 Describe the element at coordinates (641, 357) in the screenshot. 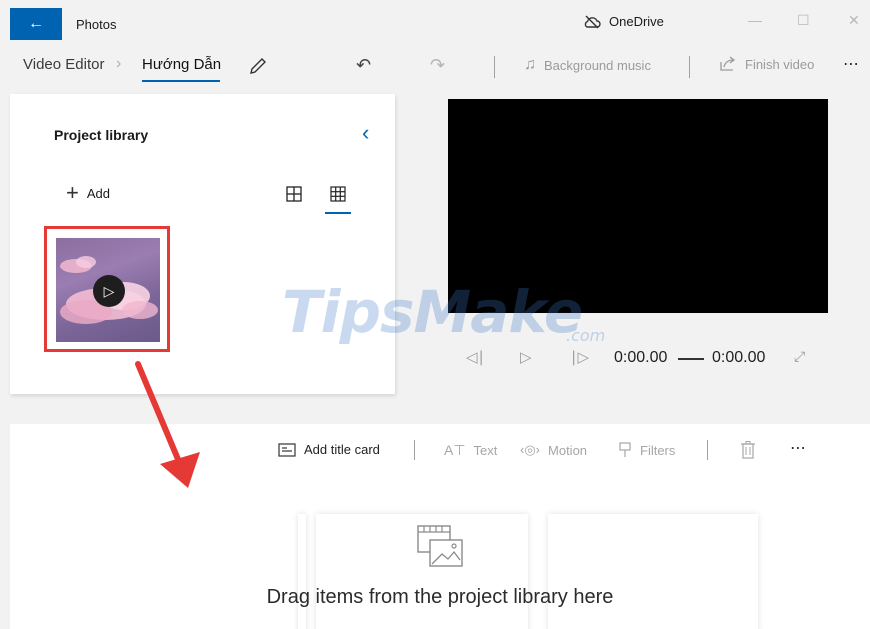

I see `current-time: 0:00.00` at that location.